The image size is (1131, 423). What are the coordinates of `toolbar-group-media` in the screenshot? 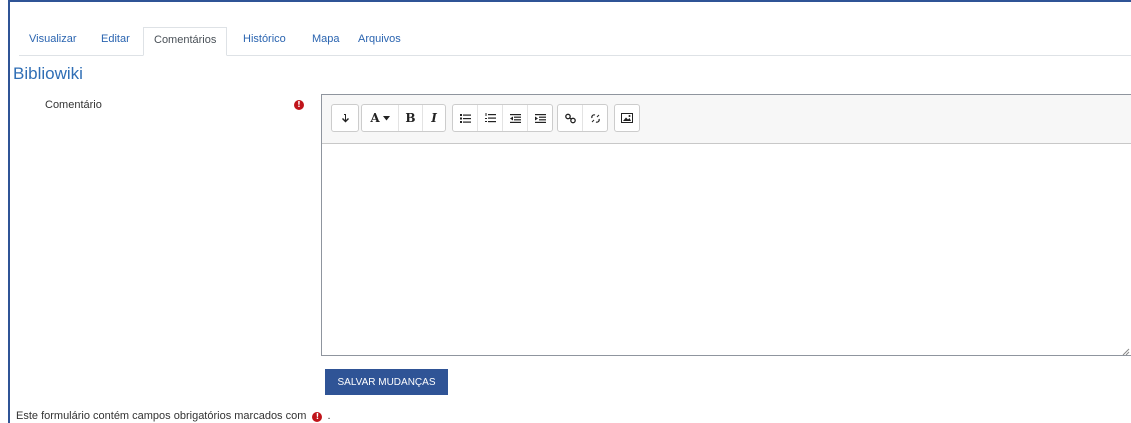 It's located at (627, 118).